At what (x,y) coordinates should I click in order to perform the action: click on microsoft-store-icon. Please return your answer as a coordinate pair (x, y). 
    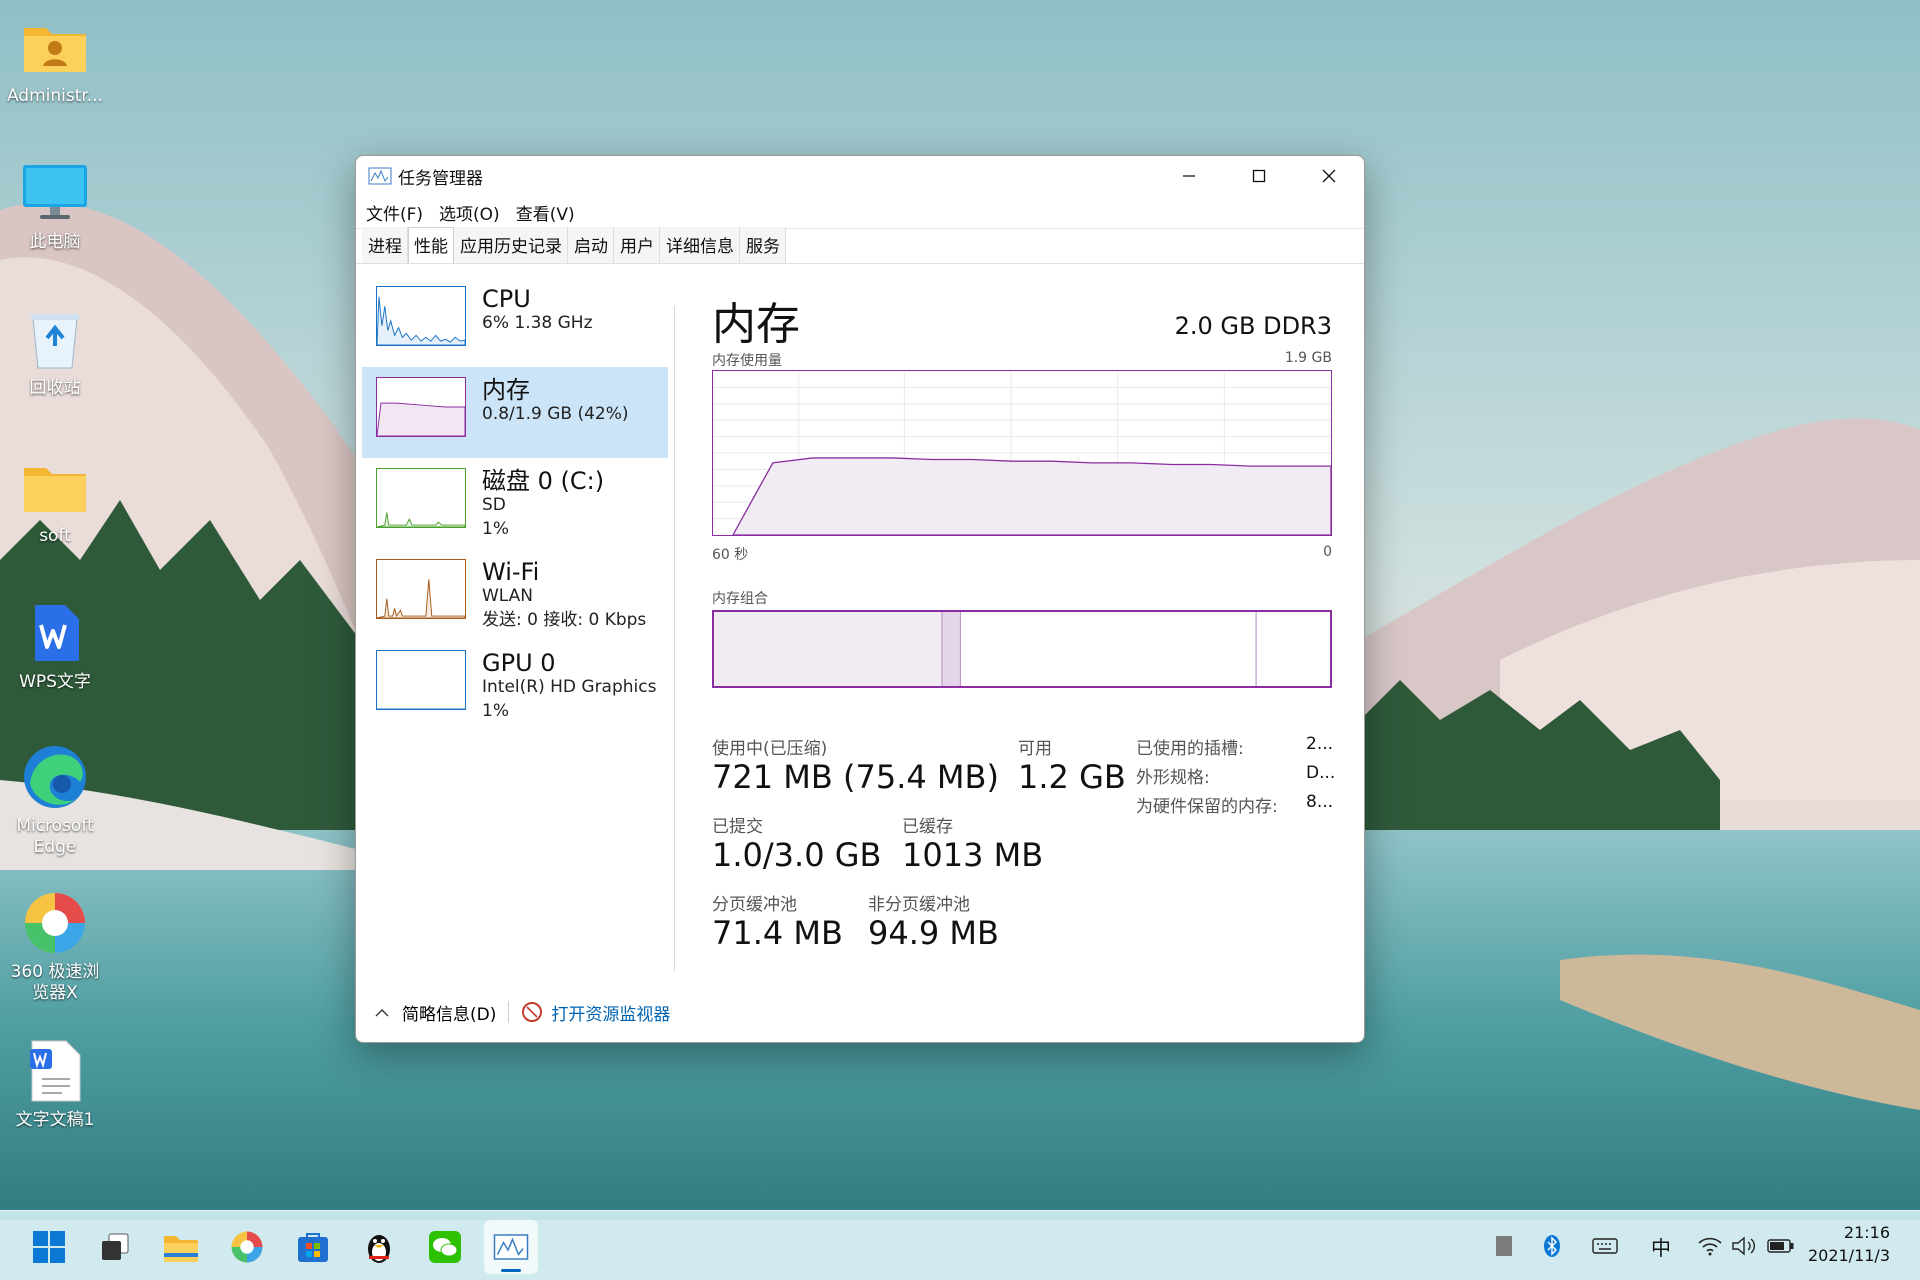
    Looking at the image, I should click on (313, 1247).